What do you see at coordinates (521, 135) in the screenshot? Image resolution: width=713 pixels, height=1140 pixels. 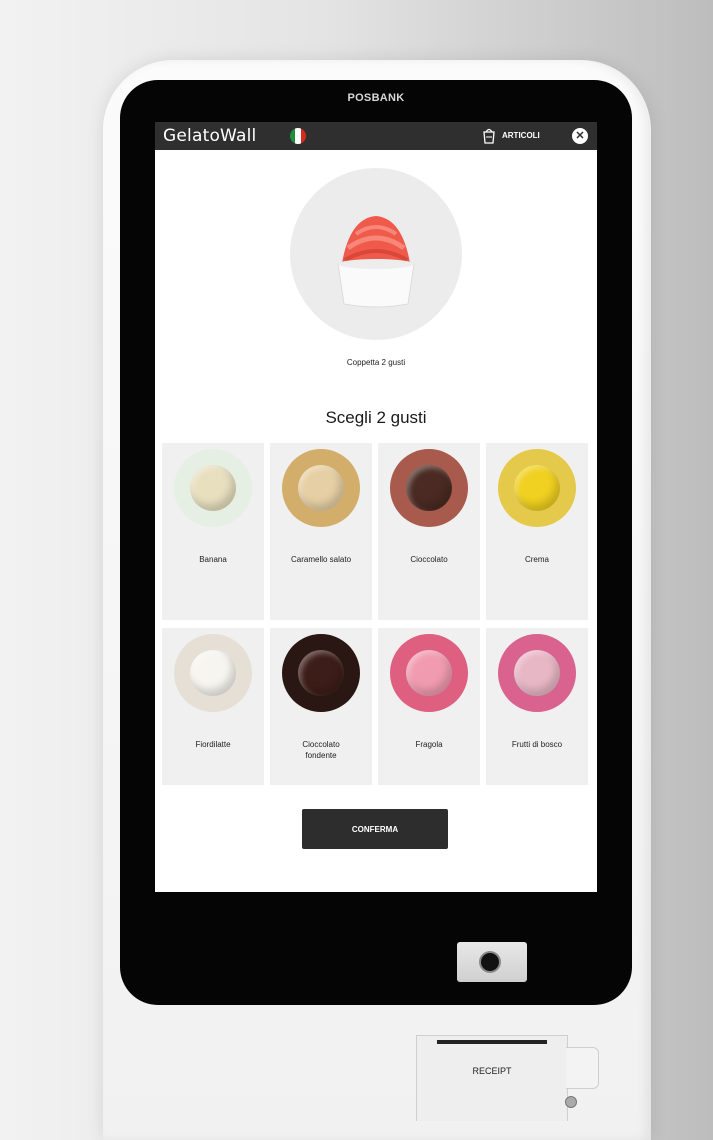 I see `cart-label: ARTICOLI` at bounding box center [521, 135].